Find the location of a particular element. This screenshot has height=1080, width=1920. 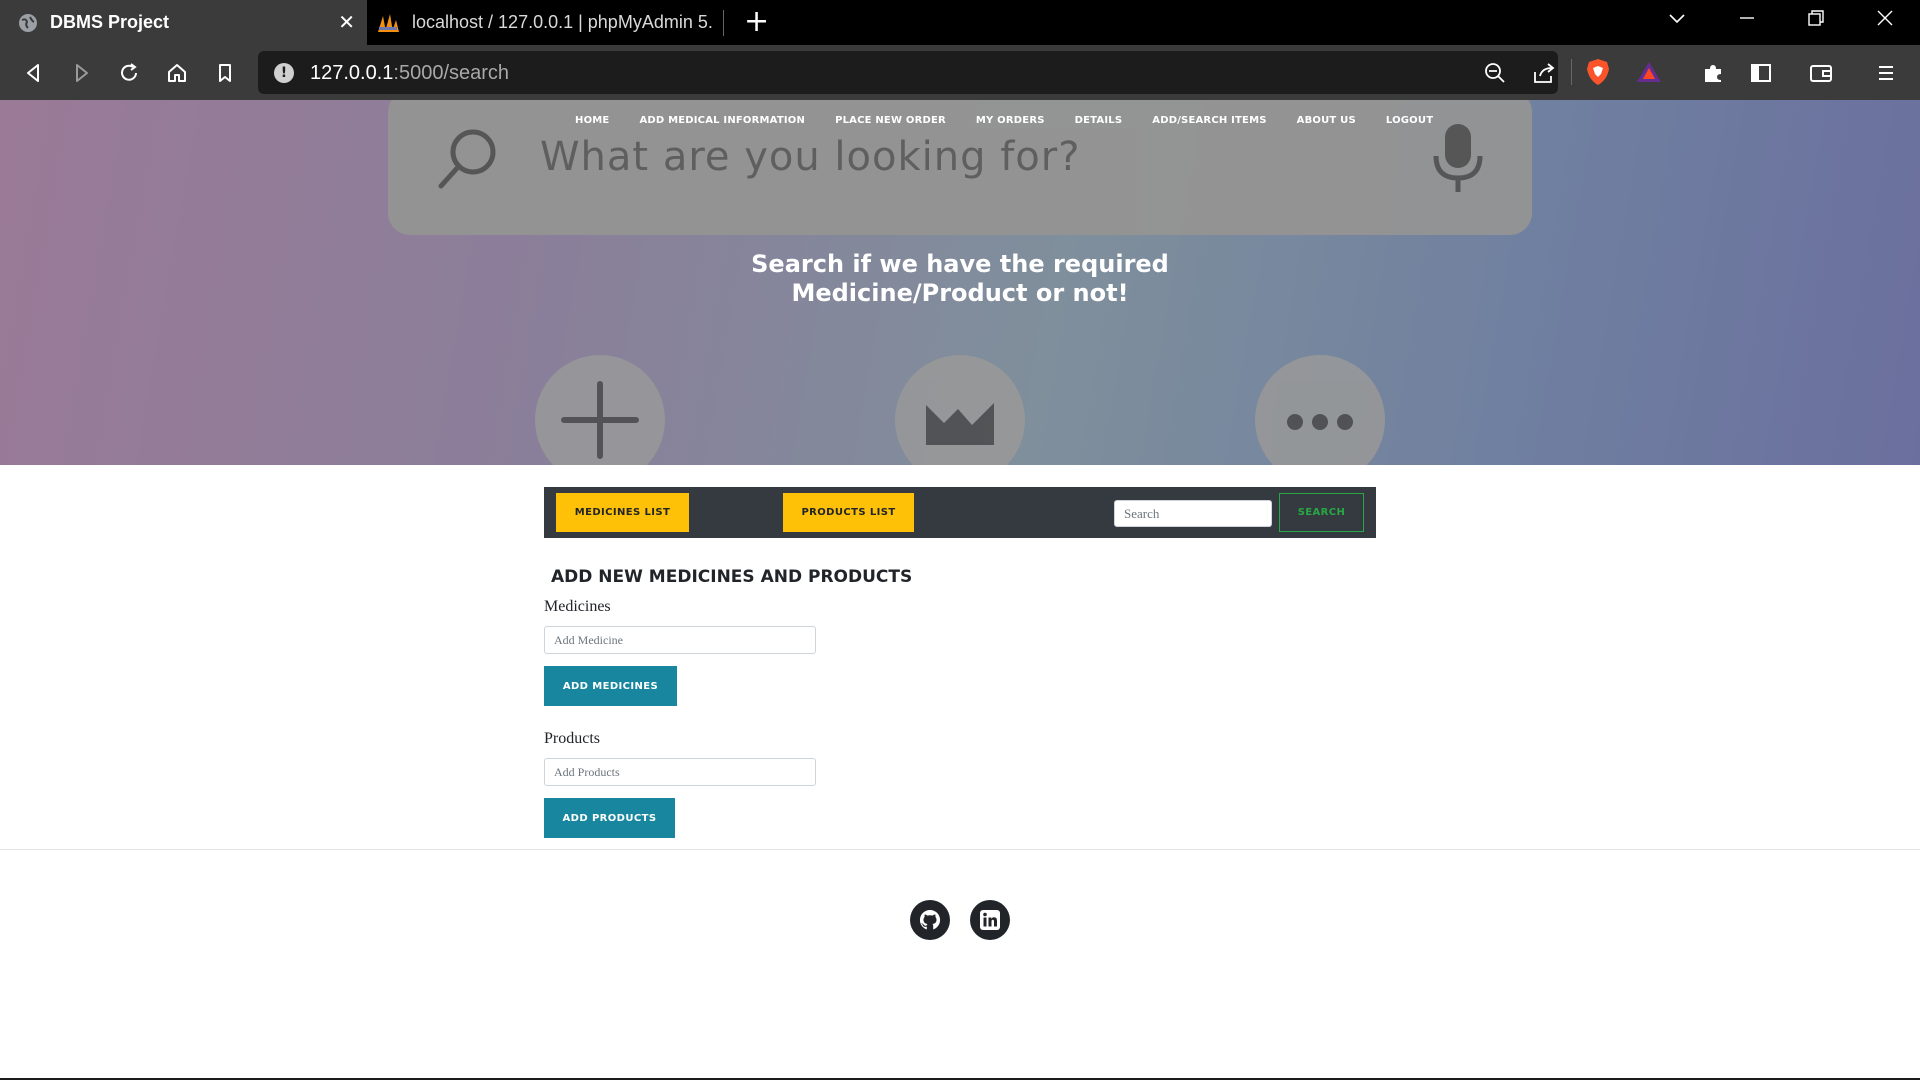

tab-title: DBMS Project is located at coordinates (110, 22).